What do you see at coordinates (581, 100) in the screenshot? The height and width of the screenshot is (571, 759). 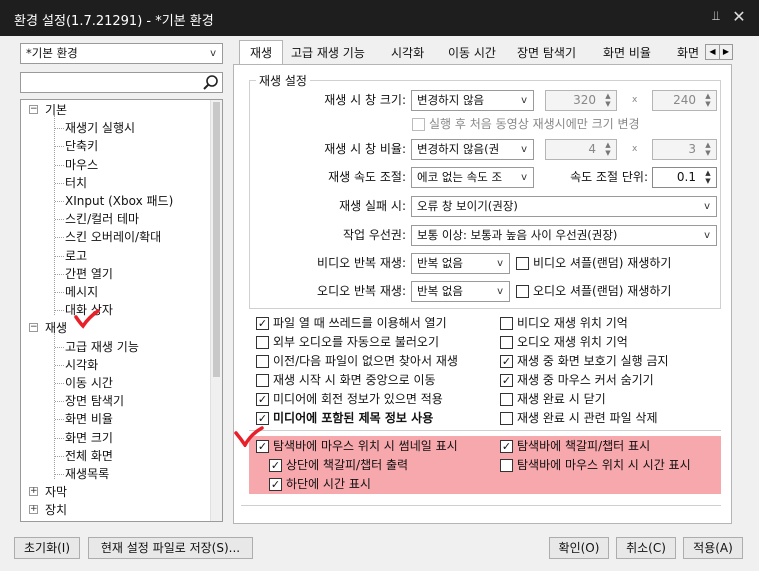 I see `window-width-input: 320 ▲ ▼` at bounding box center [581, 100].